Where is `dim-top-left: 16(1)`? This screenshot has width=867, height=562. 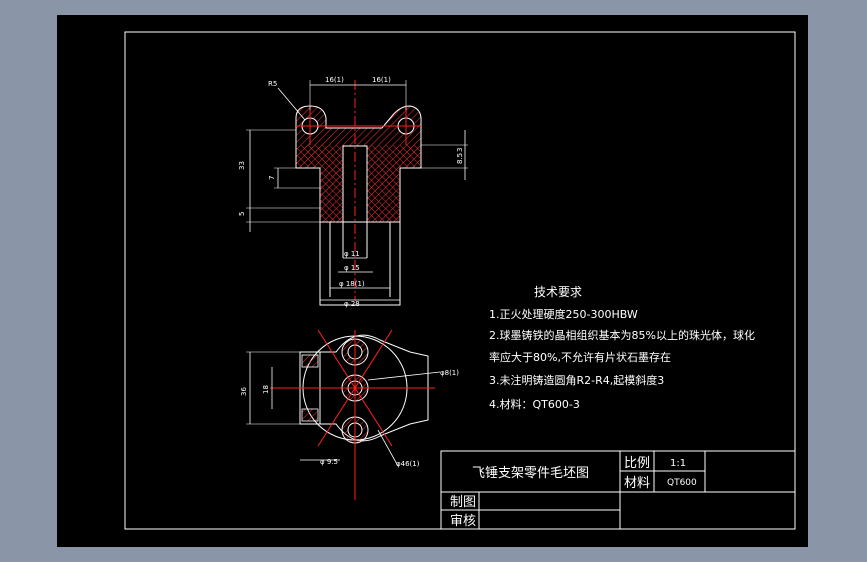
dim-top-left: 16(1) is located at coordinates (334, 80).